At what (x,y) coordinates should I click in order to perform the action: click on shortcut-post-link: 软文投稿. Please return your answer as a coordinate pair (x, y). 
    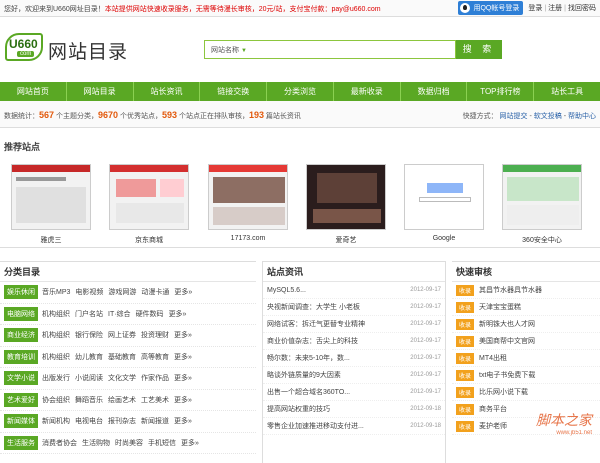
    Looking at the image, I should click on (548, 116).